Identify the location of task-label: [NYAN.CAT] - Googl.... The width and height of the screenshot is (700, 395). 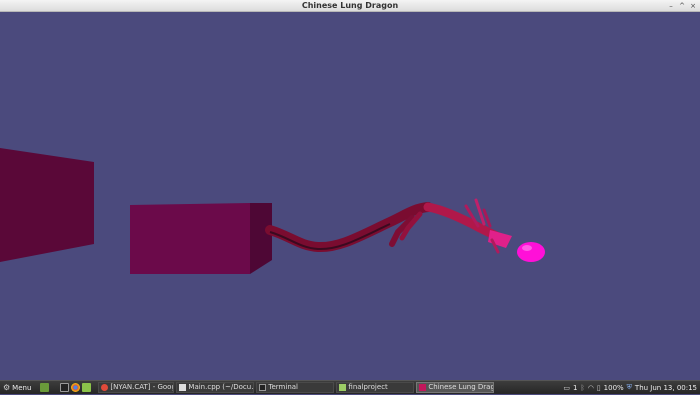
(142, 387).